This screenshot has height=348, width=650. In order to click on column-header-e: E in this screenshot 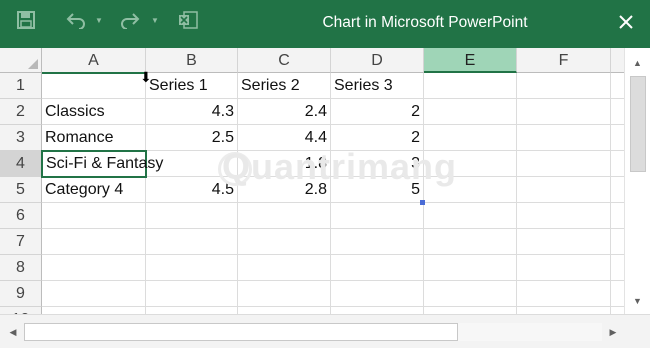, I will do `click(470, 60)`.